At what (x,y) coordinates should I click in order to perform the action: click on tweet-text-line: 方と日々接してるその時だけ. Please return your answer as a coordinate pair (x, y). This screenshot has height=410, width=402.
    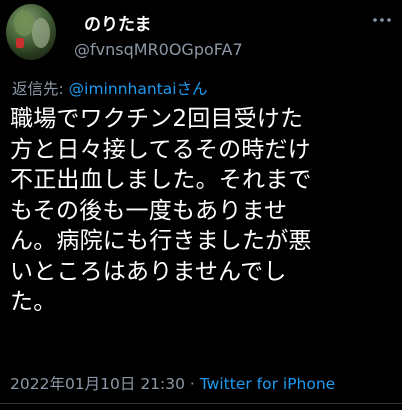
    Looking at the image, I should click on (160, 149).